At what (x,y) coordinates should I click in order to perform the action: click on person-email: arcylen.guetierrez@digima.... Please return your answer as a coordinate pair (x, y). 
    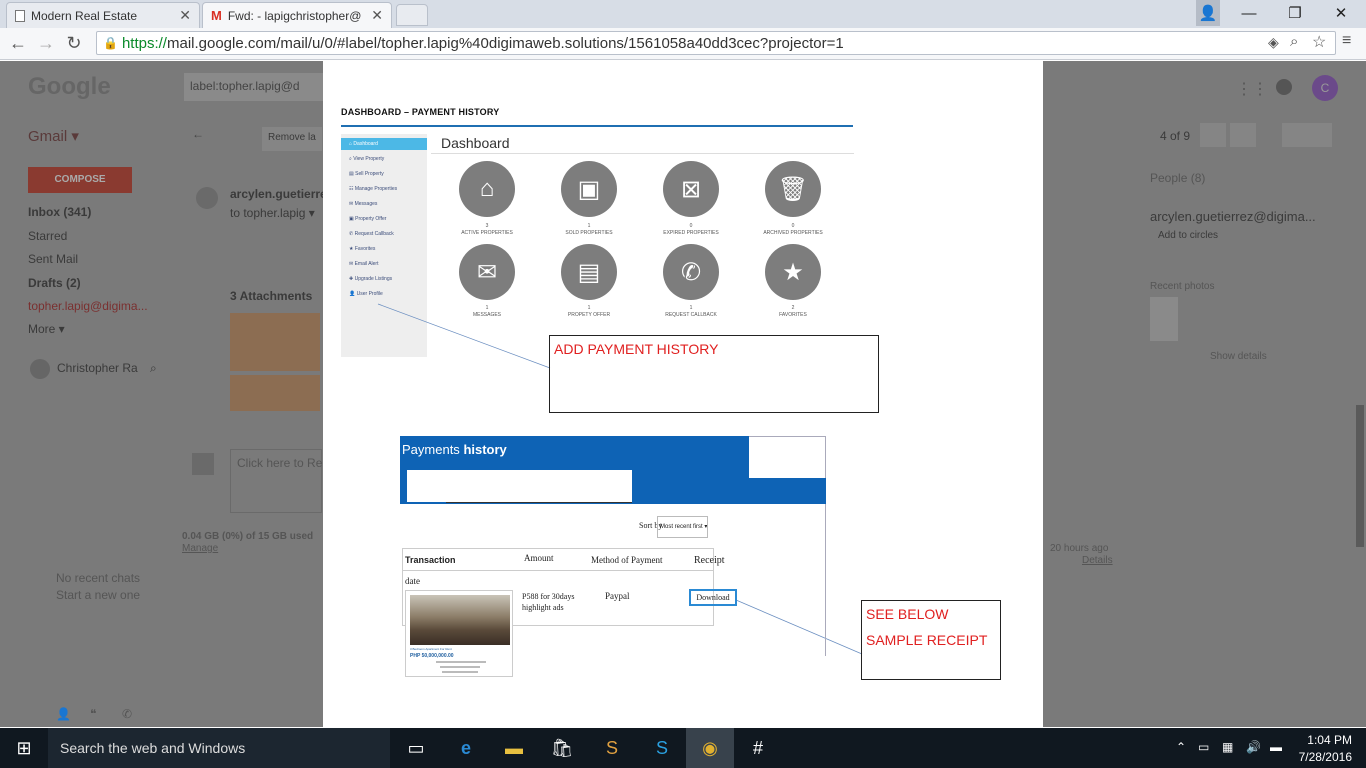
    Looking at the image, I should click on (1233, 216).